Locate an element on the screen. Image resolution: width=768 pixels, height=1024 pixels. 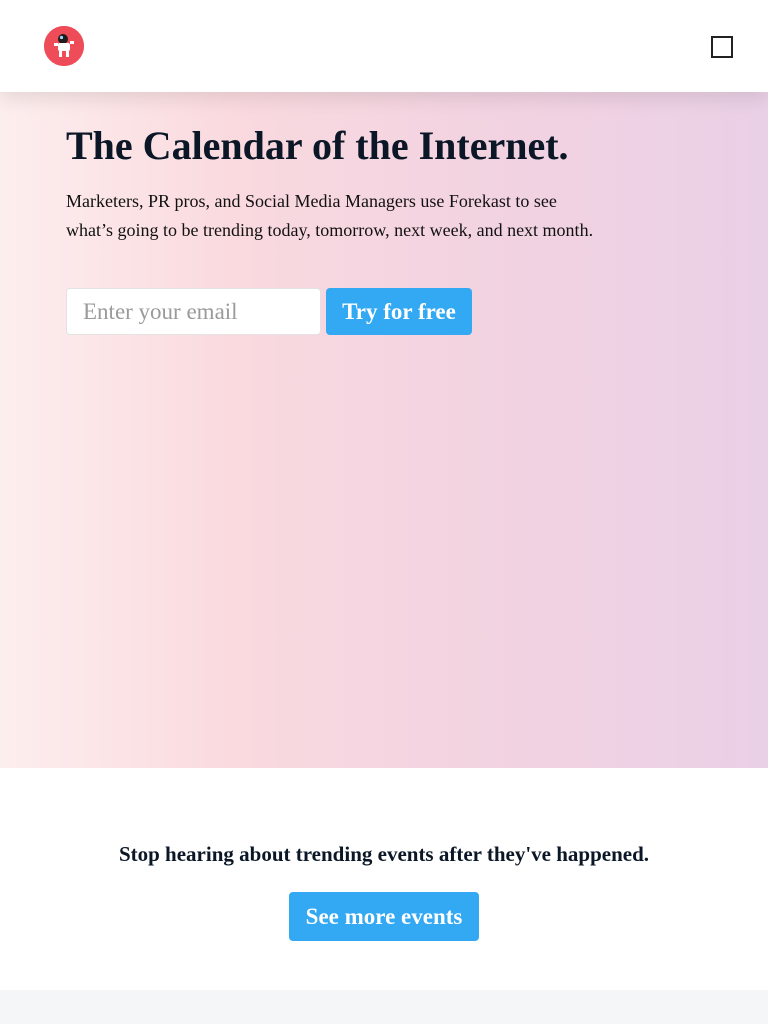
site-header is located at coordinates (384, 46).